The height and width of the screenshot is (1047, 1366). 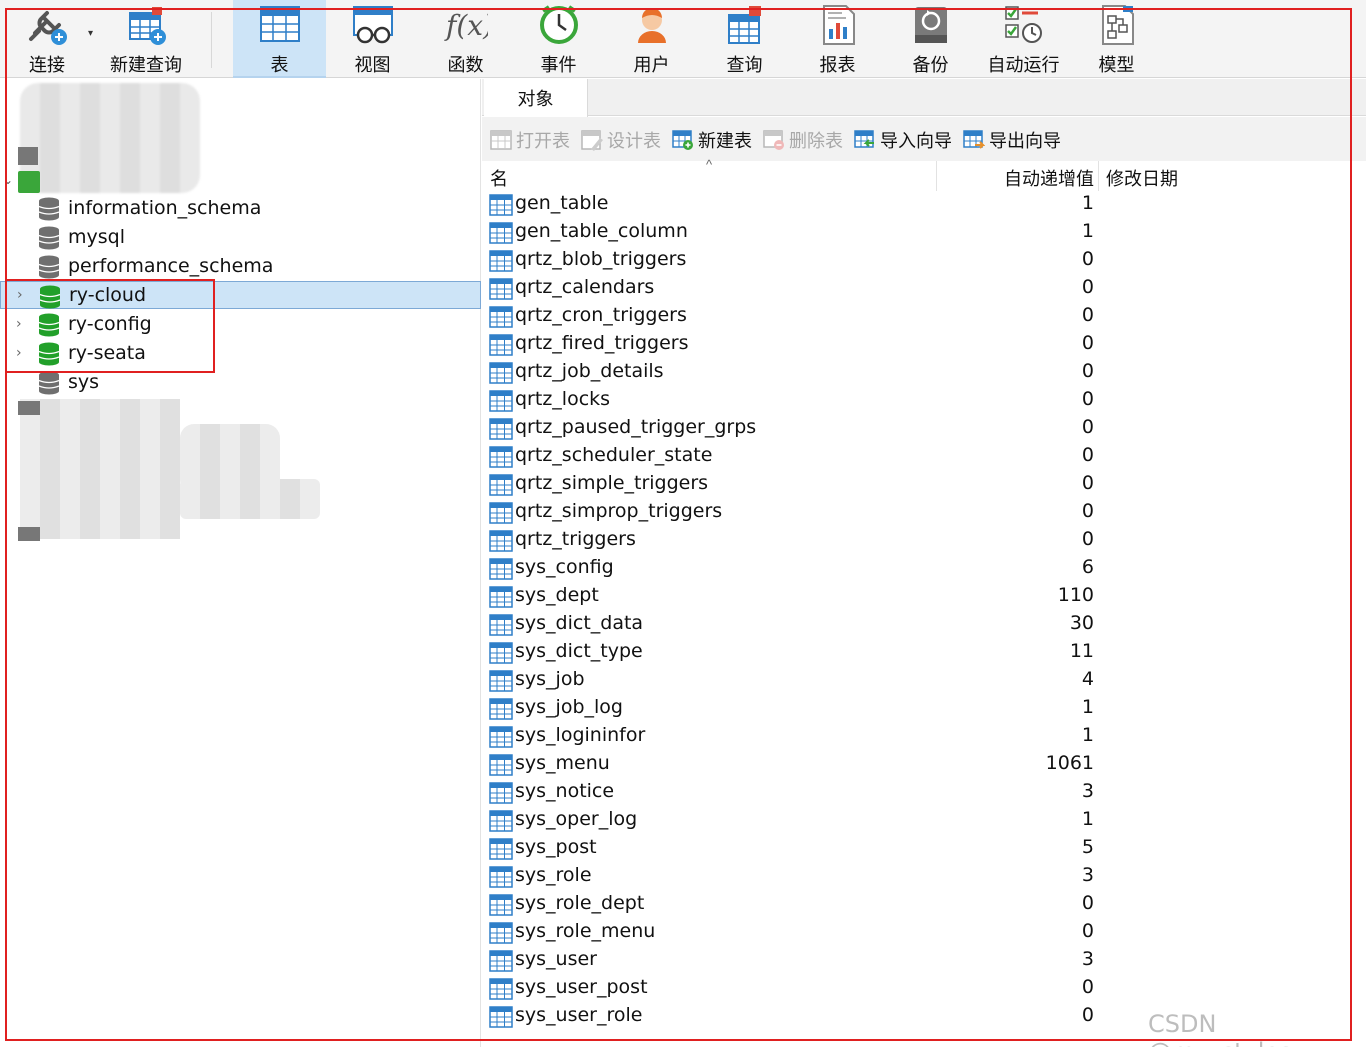 I want to click on toolbar-model-button: 模型, so click(x=1116, y=39).